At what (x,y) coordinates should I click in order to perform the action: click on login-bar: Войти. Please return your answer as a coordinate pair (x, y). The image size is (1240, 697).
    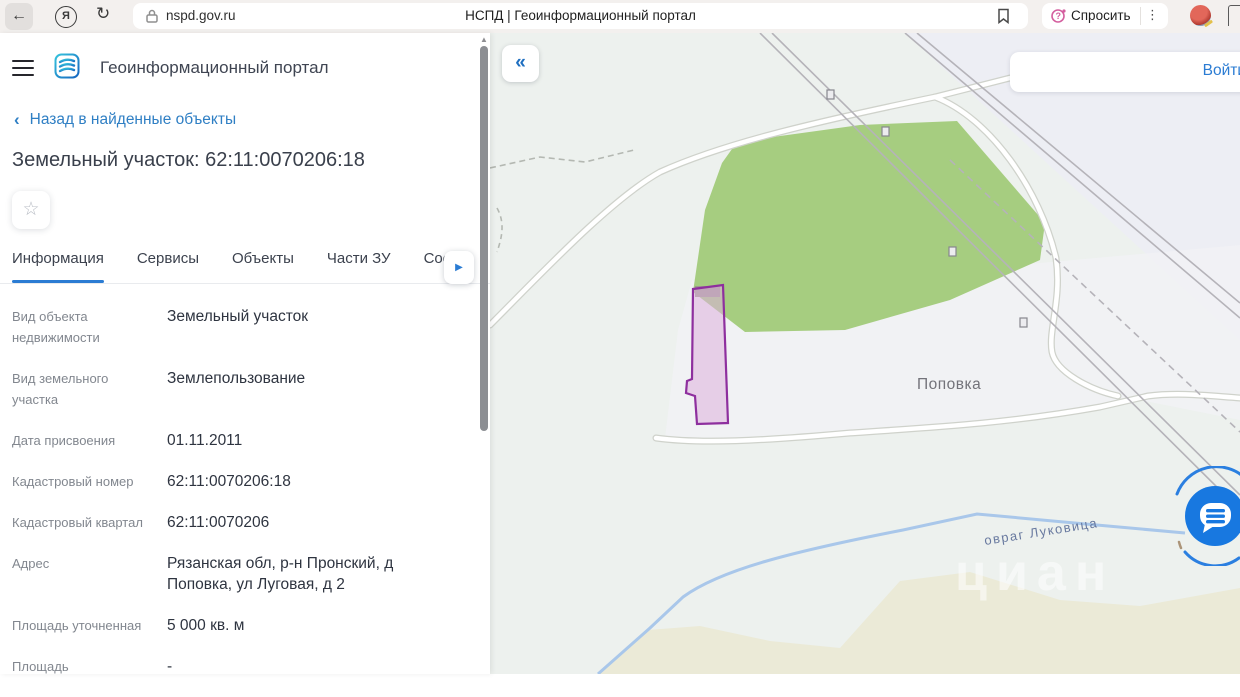
    Looking at the image, I should click on (1125, 72).